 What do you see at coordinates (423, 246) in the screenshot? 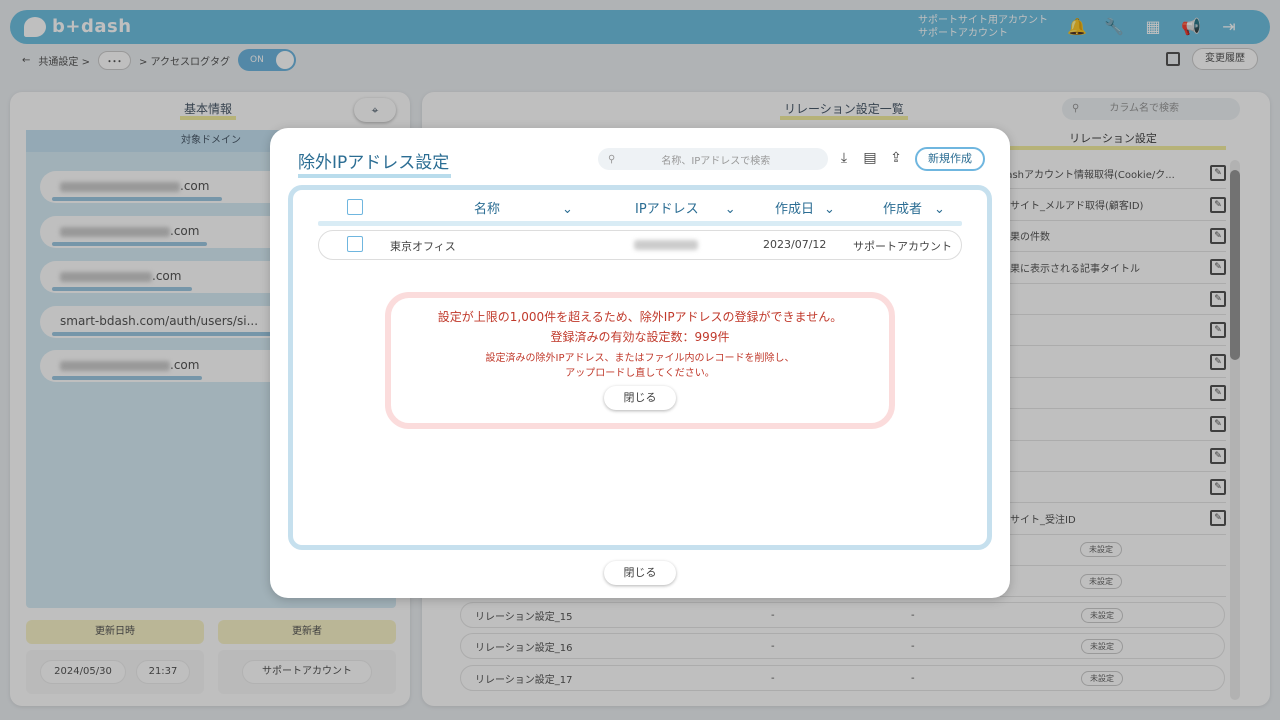
I see `row-name: 東京オフィス` at bounding box center [423, 246].